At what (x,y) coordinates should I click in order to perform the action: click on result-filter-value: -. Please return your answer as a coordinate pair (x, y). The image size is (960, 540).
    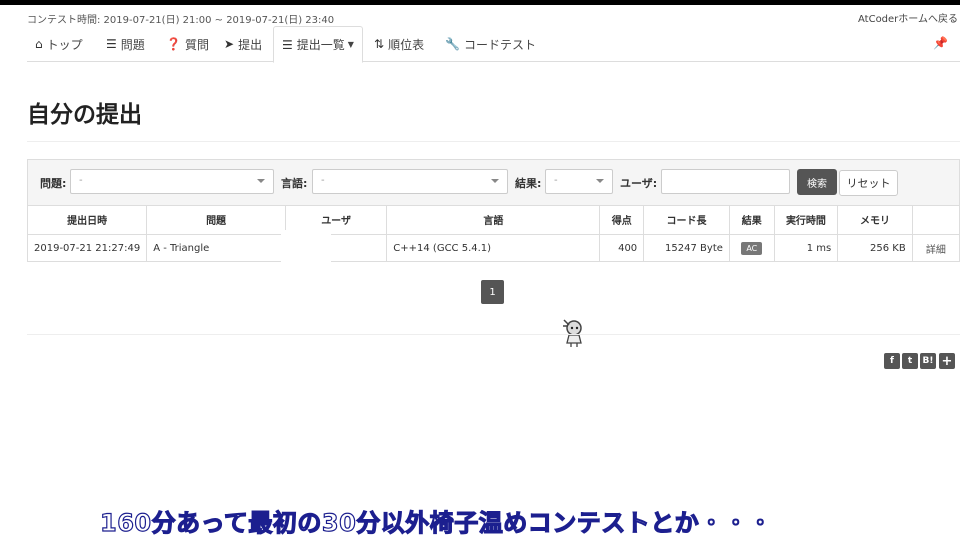
    Looking at the image, I should click on (556, 180).